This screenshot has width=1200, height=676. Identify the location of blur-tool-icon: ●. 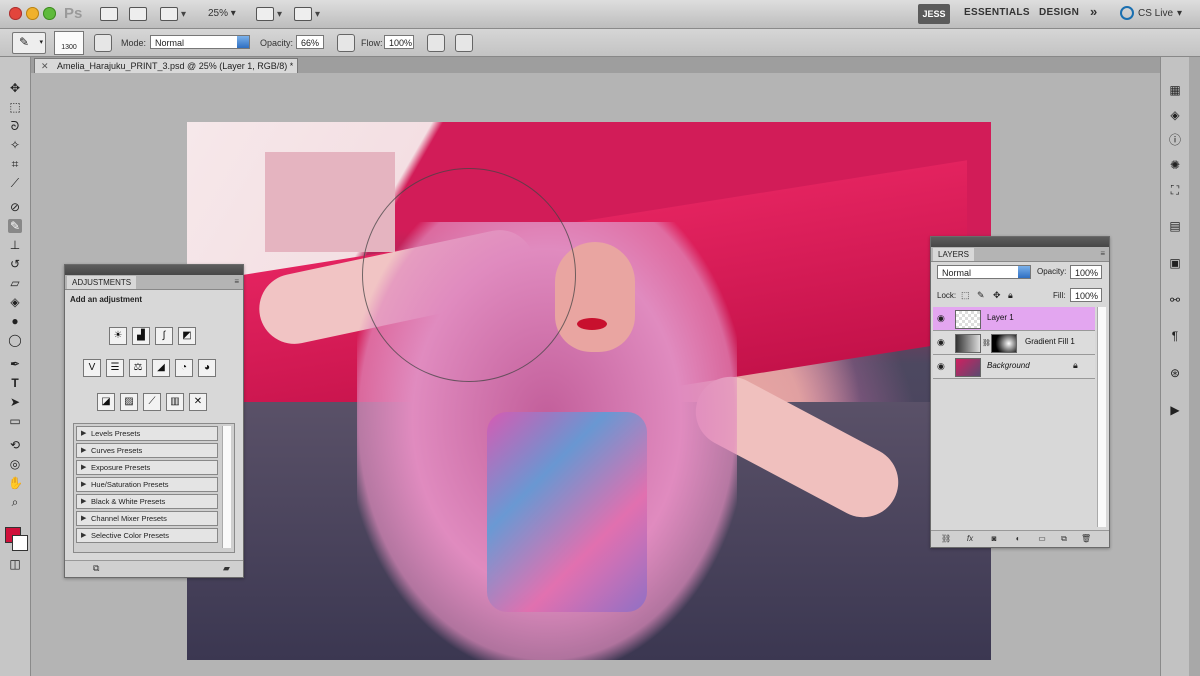
(15, 321).